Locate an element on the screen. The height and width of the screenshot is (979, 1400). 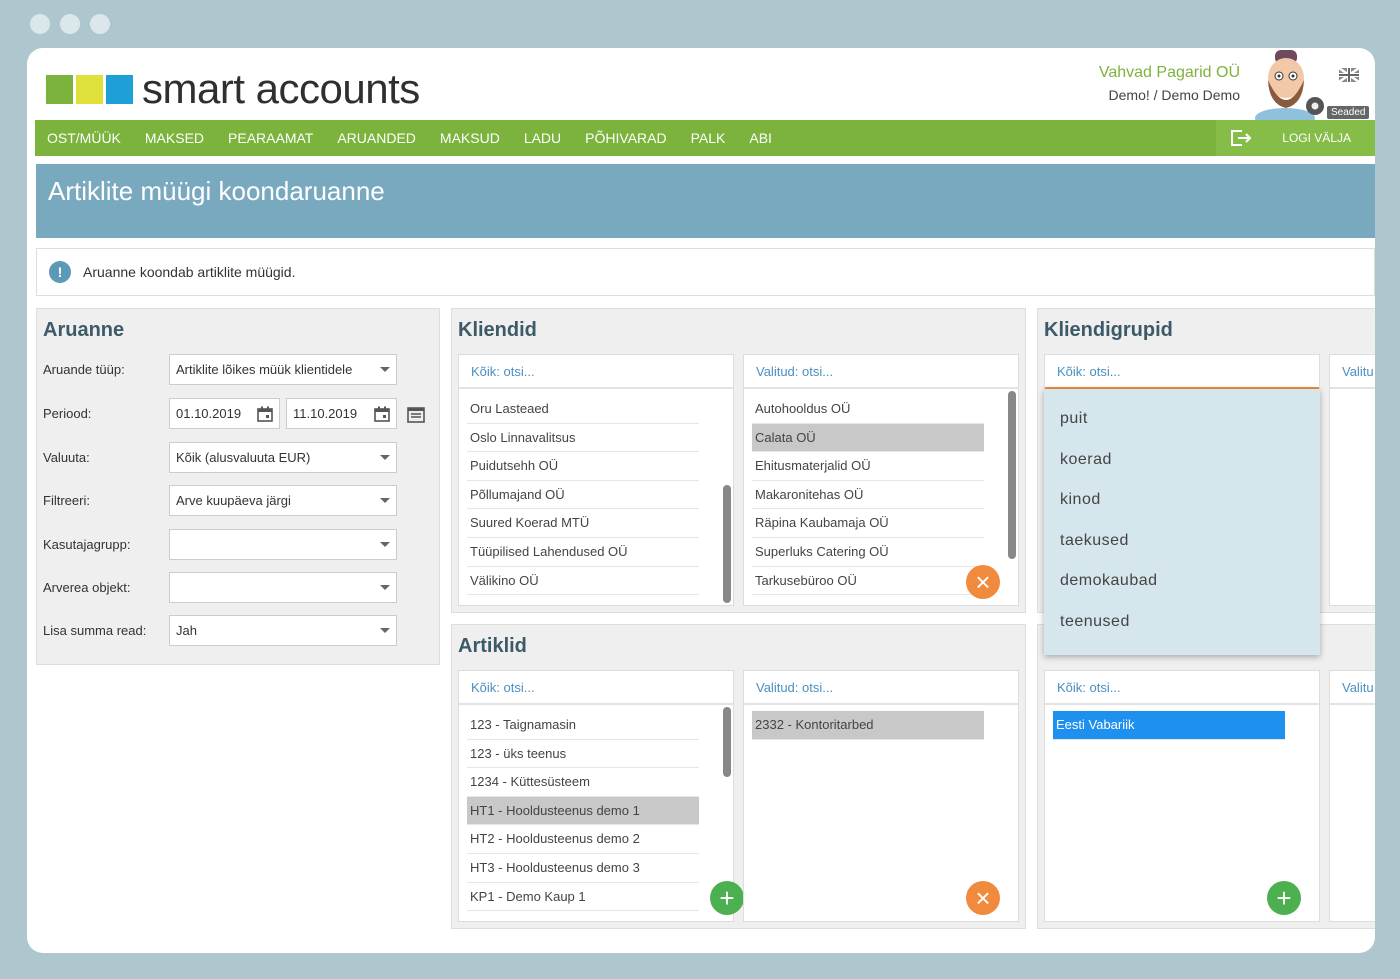
avatar-icon is located at coordinates (1293, 84).